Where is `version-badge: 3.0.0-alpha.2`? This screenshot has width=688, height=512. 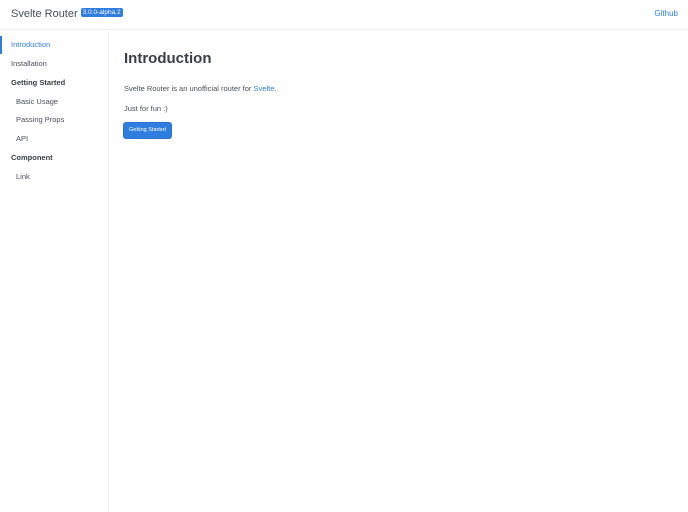 version-badge: 3.0.0-alpha.2 is located at coordinates (101, 12).